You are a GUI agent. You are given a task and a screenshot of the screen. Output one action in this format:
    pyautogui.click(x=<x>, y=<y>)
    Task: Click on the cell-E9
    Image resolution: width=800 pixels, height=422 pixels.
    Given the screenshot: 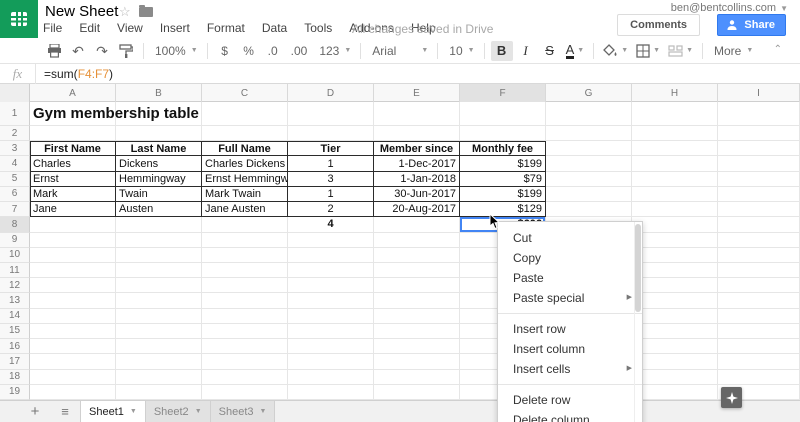 What is the action you would take?
    pyautogui.click(x=417, y=240)
    